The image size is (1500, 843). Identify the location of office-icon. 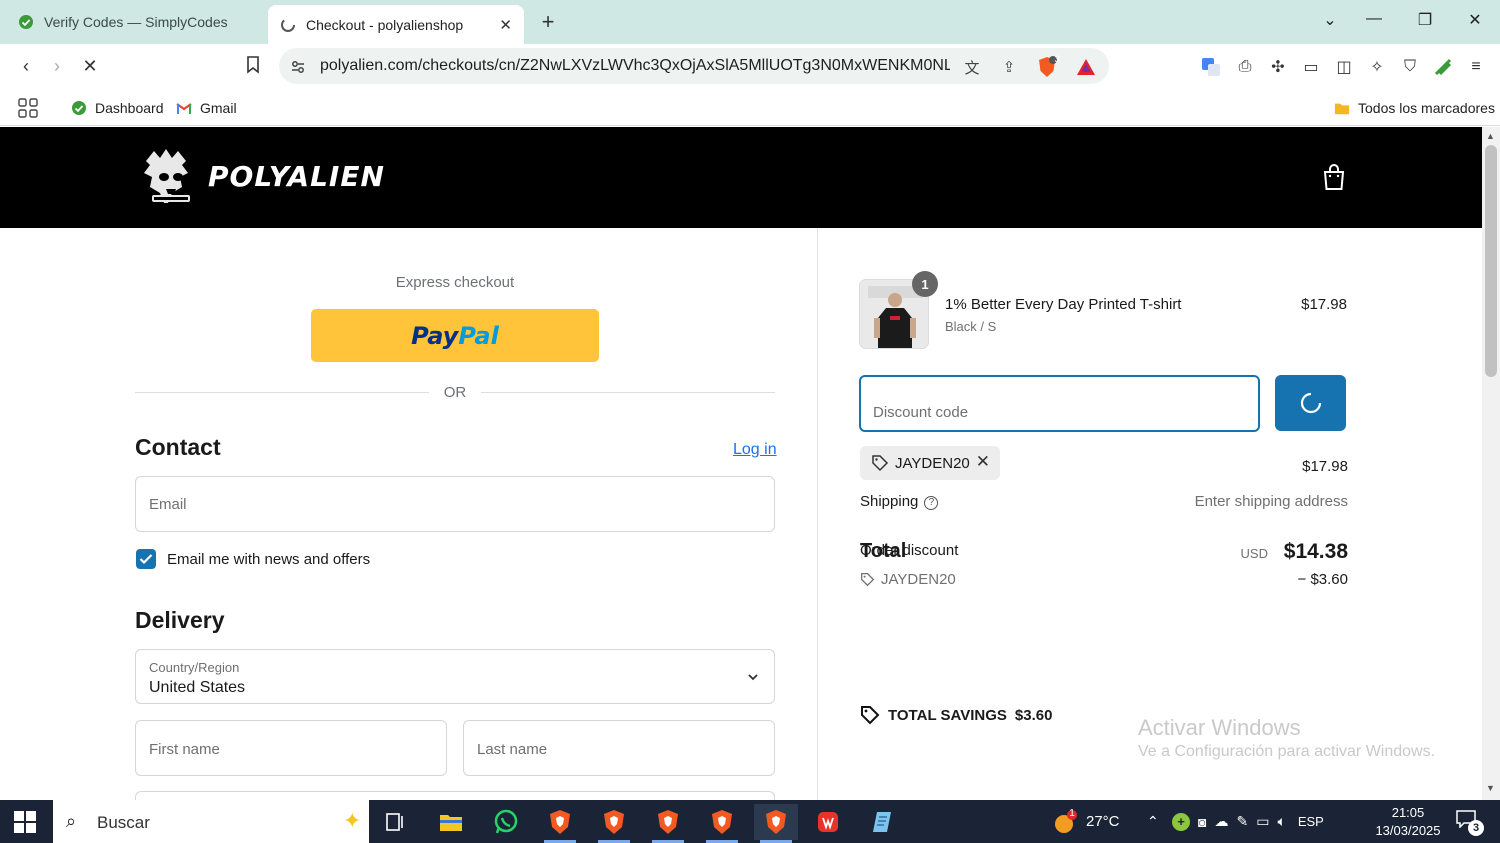
(828, 822).